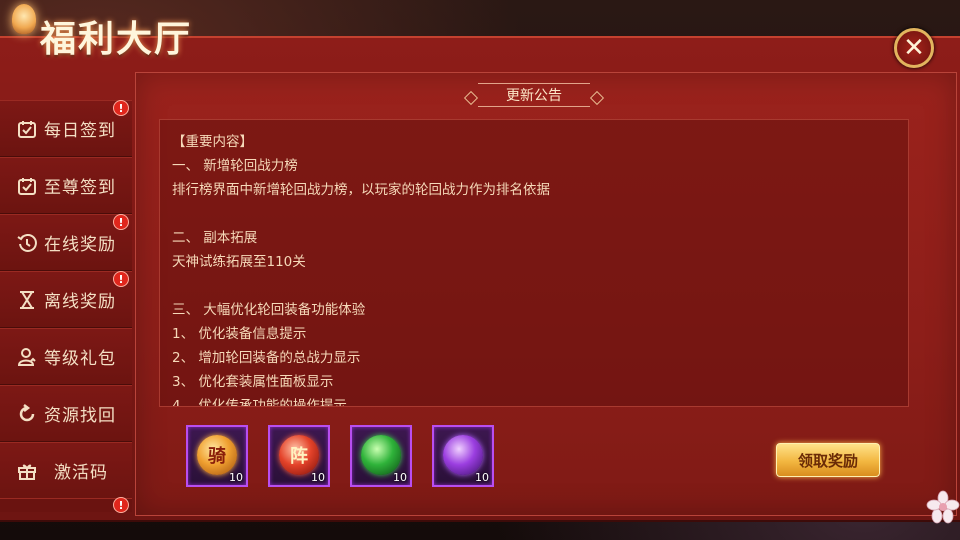 This screenshot has height=540, width=960. What do you see at coordinates (253, 382) in the screenshot?
I see `notice-line: 3、 优化套装属性面板显示` at bounding box center [253, 382].